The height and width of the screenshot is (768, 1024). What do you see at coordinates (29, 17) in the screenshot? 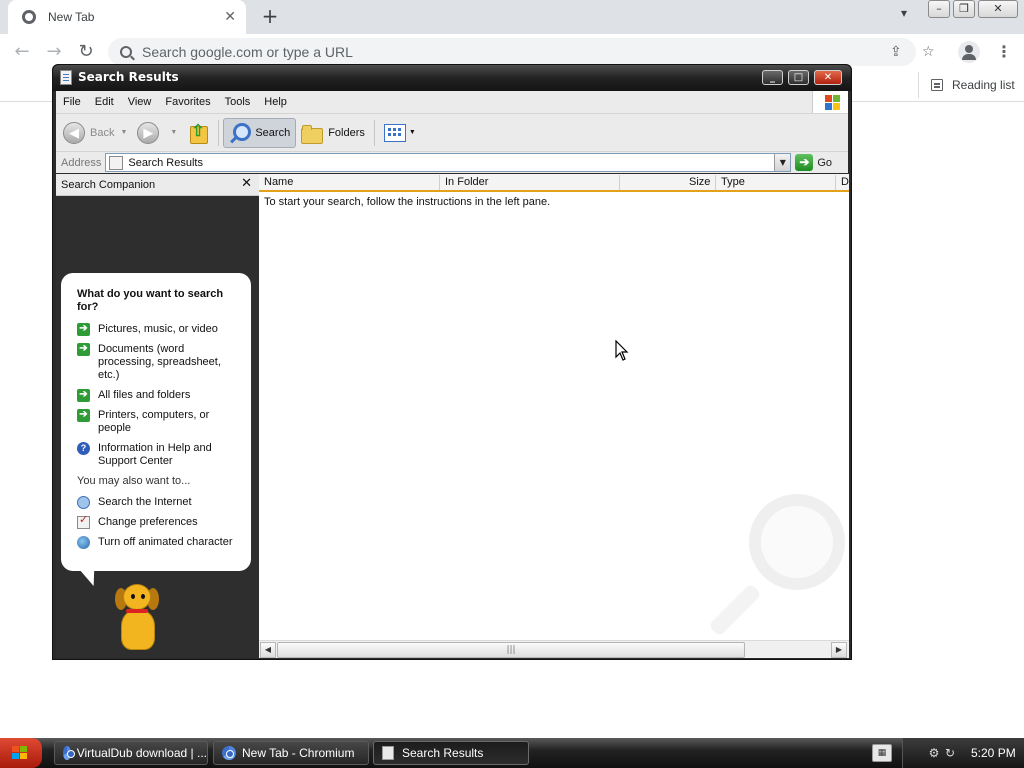
I see `globe-icon` at bounding box center [29, 17].